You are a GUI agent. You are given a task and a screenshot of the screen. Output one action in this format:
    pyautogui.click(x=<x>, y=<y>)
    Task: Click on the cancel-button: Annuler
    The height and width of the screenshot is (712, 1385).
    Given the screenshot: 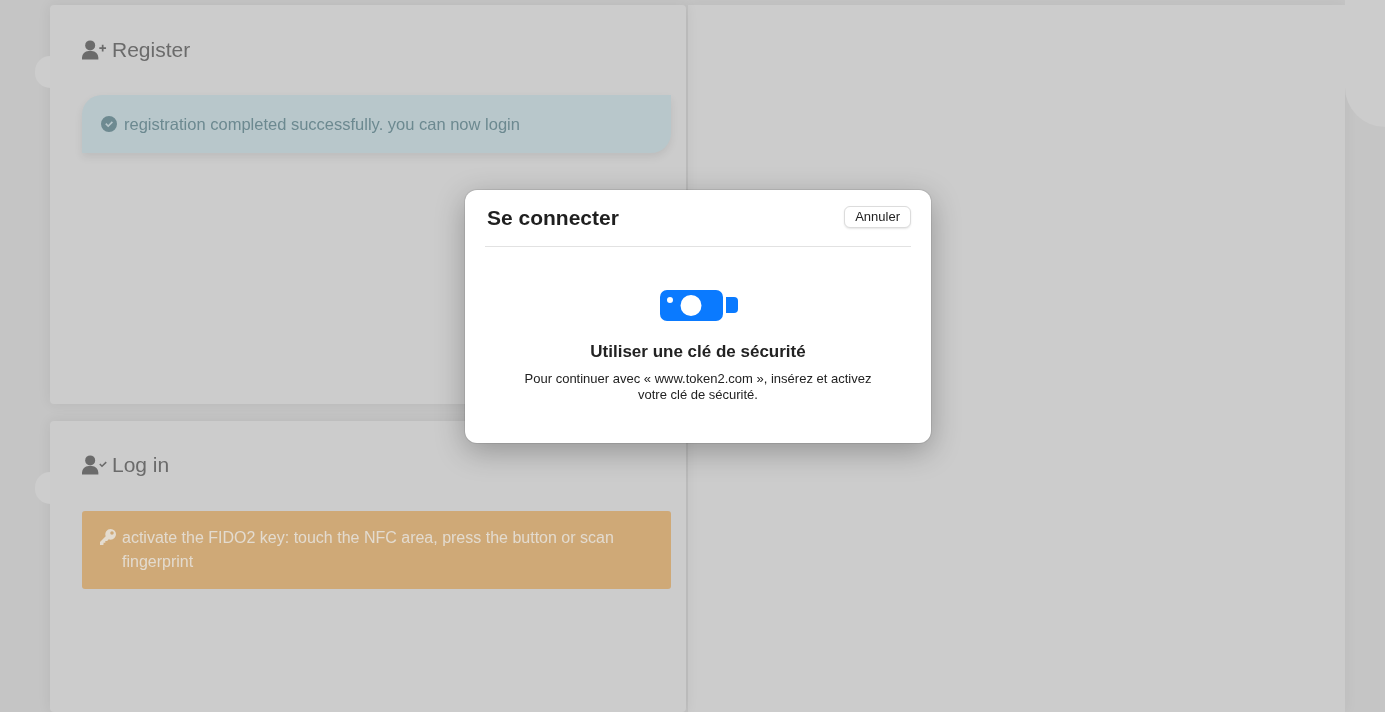 What is the action you would take?
    pyautogui.click(x=877, y=216)
    